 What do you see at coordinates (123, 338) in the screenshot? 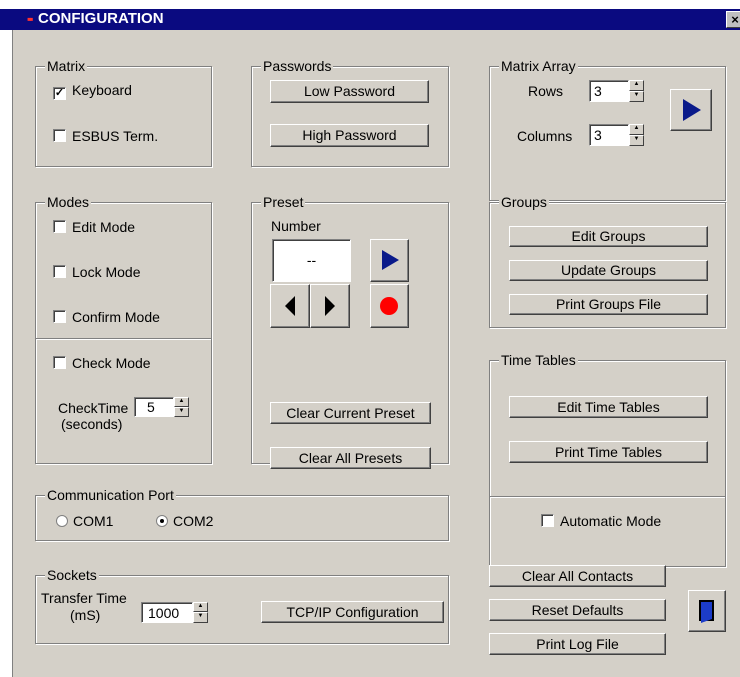
I see `modes-divider` at bounding box center [123, 338].